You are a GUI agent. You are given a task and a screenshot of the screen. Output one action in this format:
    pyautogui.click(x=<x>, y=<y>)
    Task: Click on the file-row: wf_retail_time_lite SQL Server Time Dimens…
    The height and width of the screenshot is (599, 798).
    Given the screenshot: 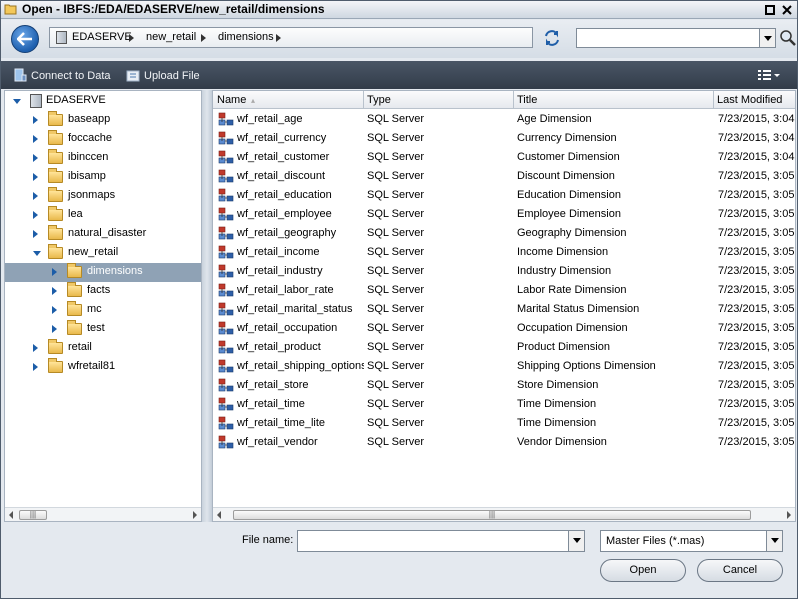 What is the action you would take?
    pyautogui.click(x=504, y=423)
    